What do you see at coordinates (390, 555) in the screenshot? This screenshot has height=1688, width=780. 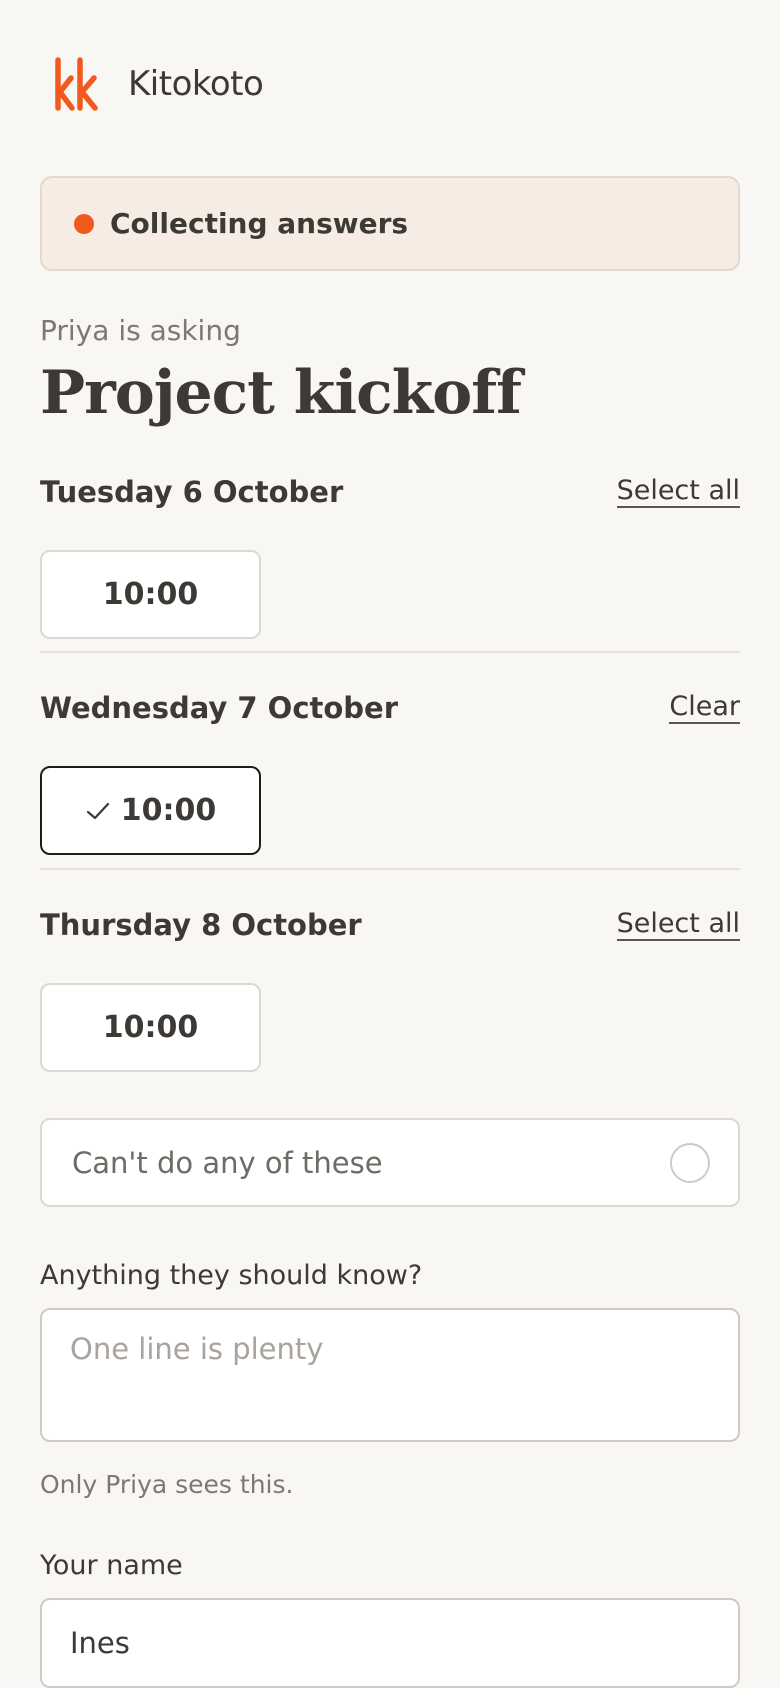 I see `day-section-tuesday: Tuesday 6 October Select all 10:00` at bounding box center [390, 555].